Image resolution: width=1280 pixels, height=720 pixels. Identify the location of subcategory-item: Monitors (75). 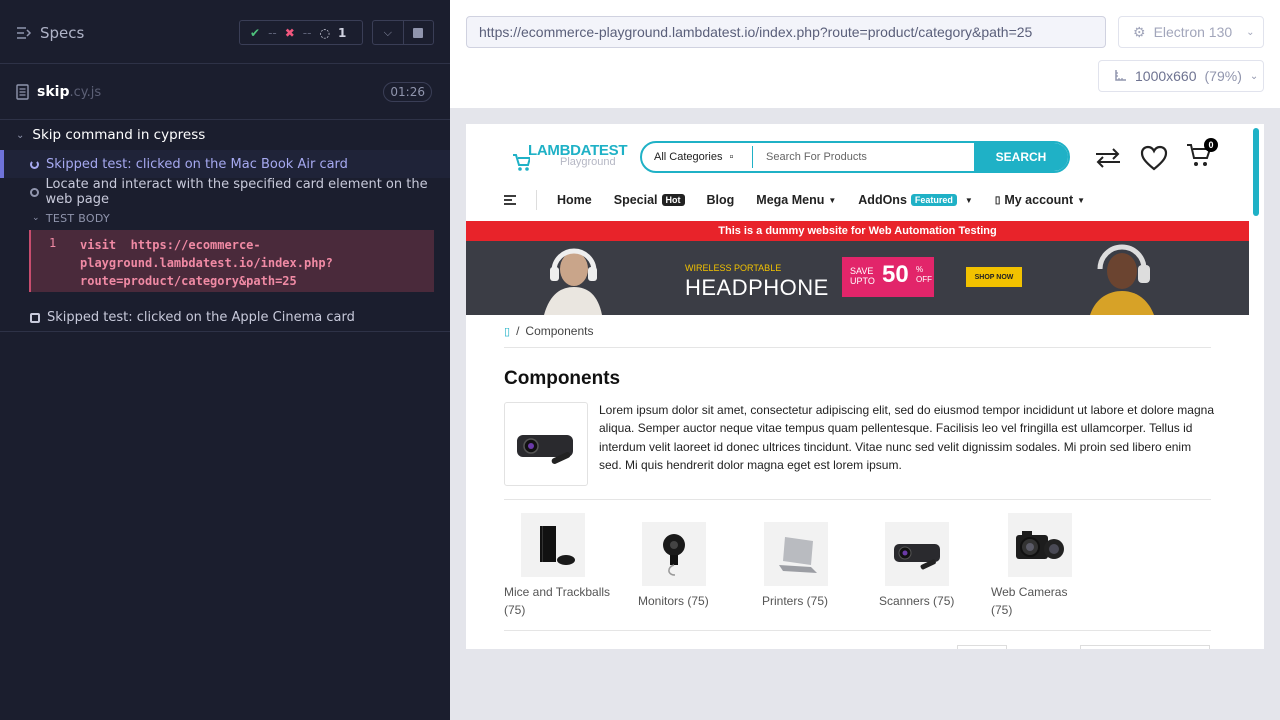
(693, 566).